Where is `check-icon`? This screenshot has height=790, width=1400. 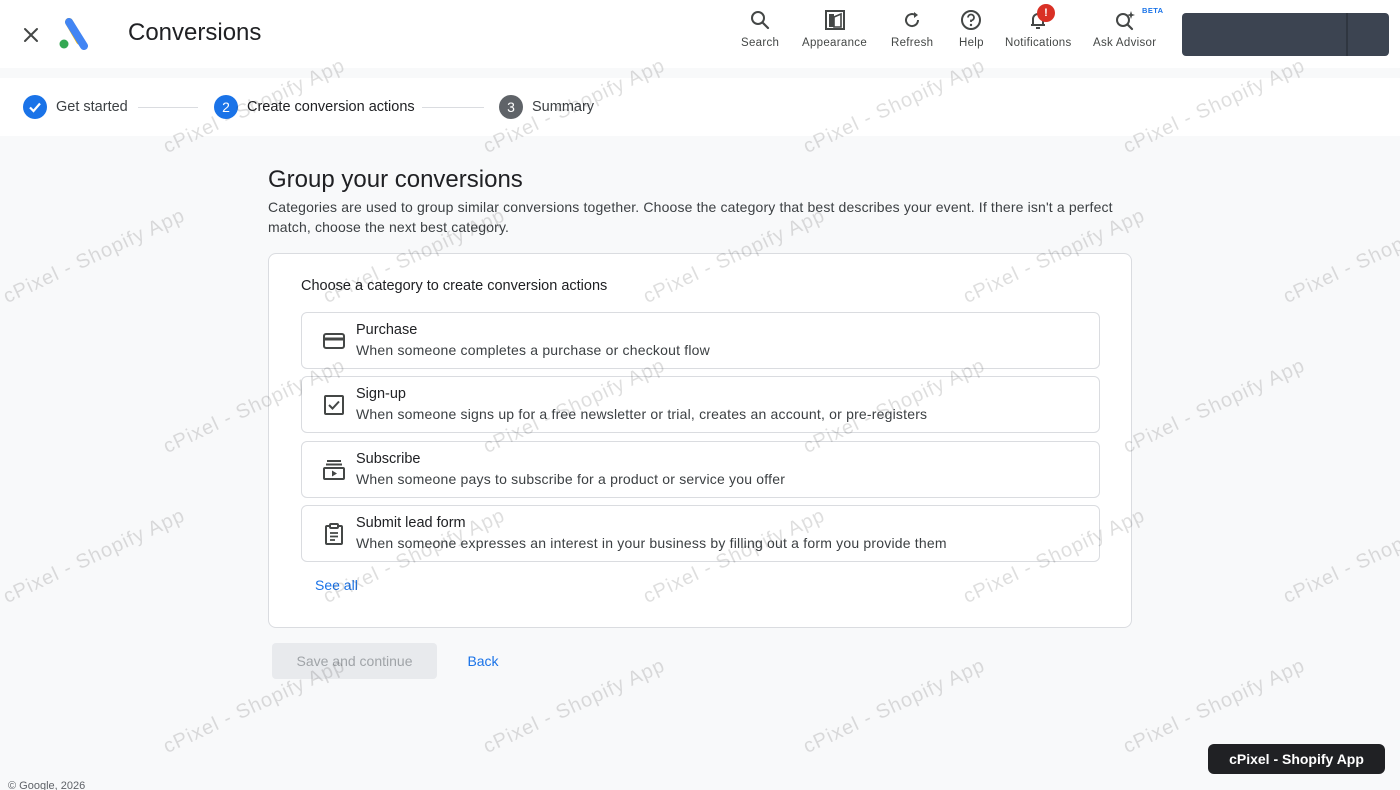
check-icon is located at coordinates (35, 107).